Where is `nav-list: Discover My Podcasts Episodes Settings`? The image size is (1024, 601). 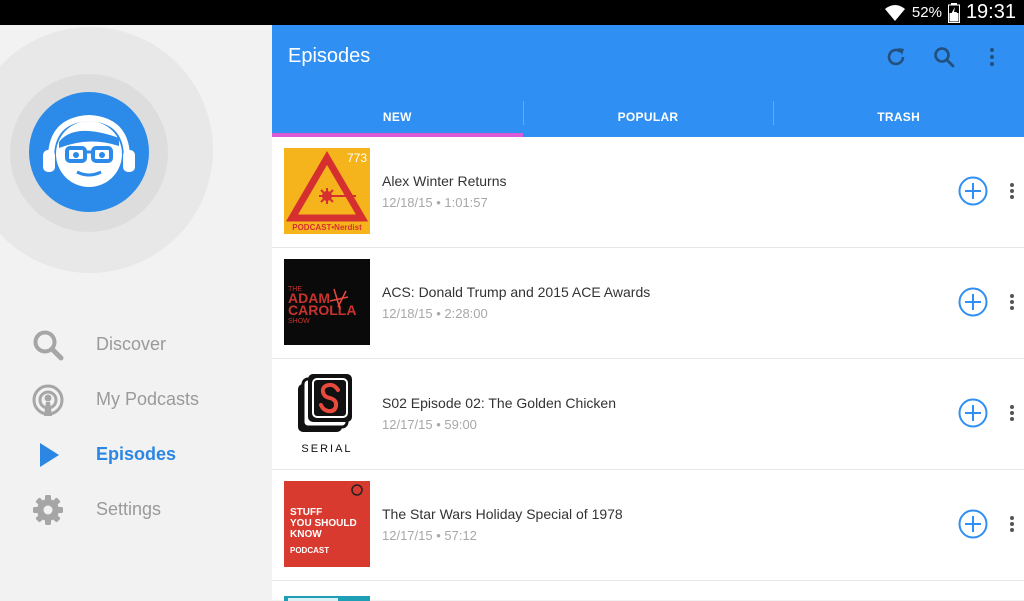 nav-list: Discover My Podcasts Episodes Settings is located at coordinates (136, 427).